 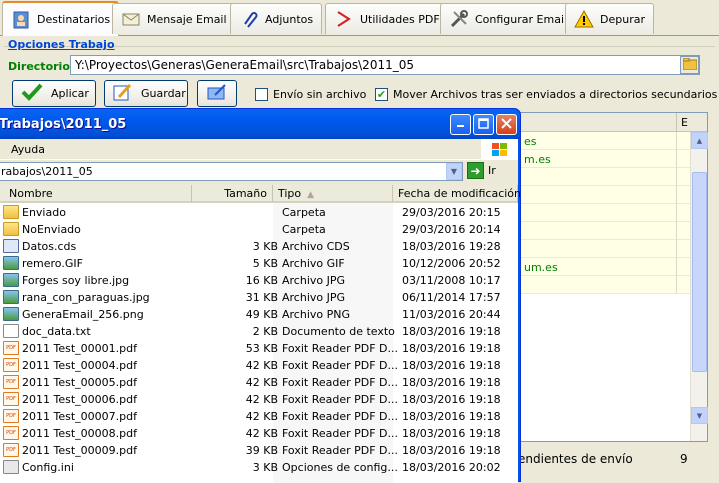 I want to click on minimize-button, so click(x=460, y=124).